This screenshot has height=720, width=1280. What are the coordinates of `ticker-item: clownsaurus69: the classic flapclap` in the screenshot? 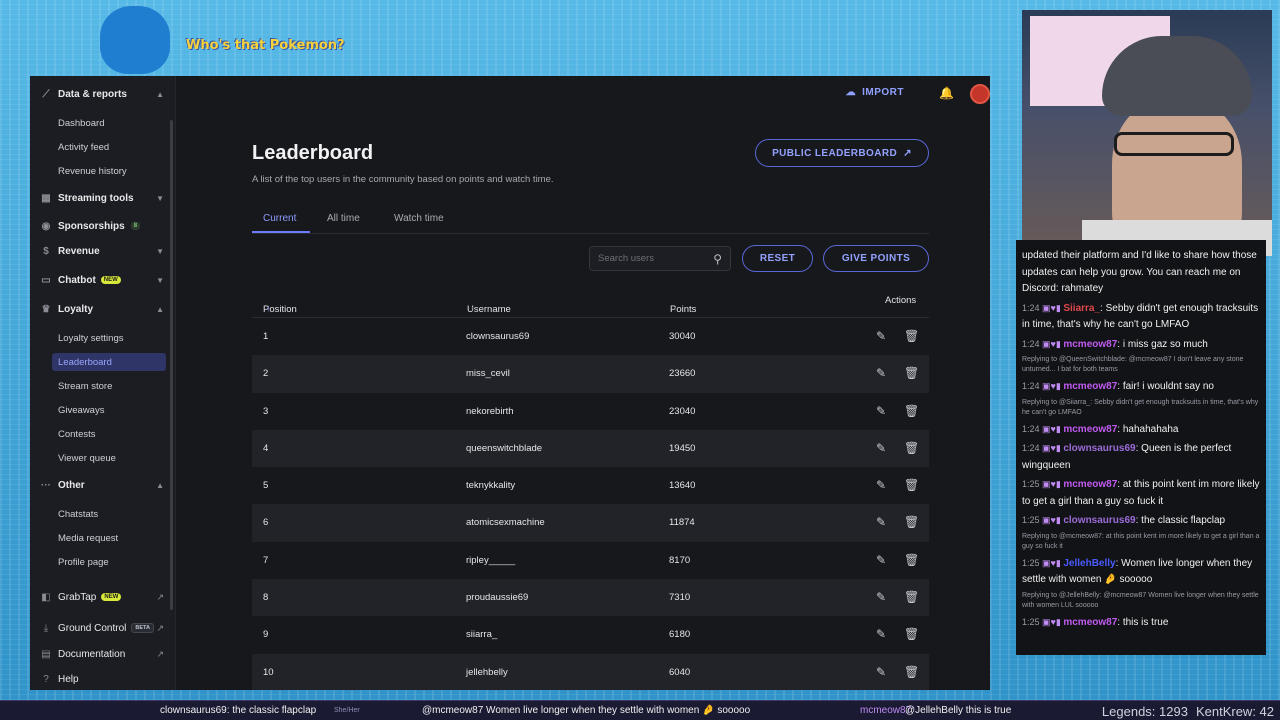 It's located at (238, 710).